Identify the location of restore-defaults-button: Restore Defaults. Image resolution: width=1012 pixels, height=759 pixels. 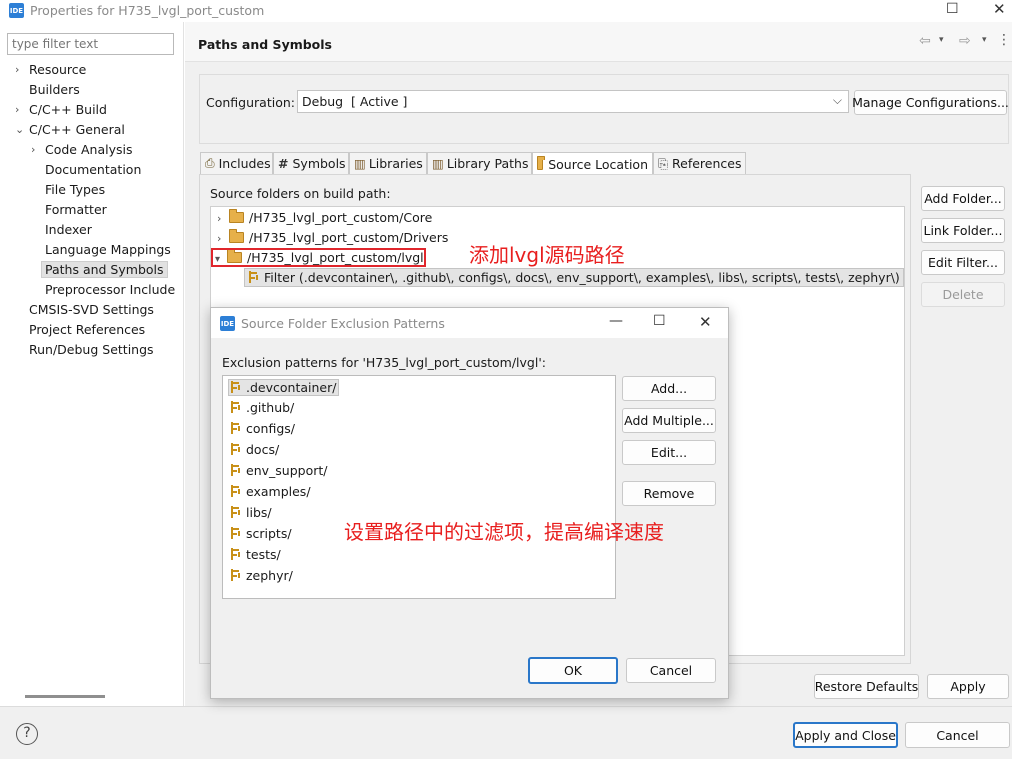
(866, 686).